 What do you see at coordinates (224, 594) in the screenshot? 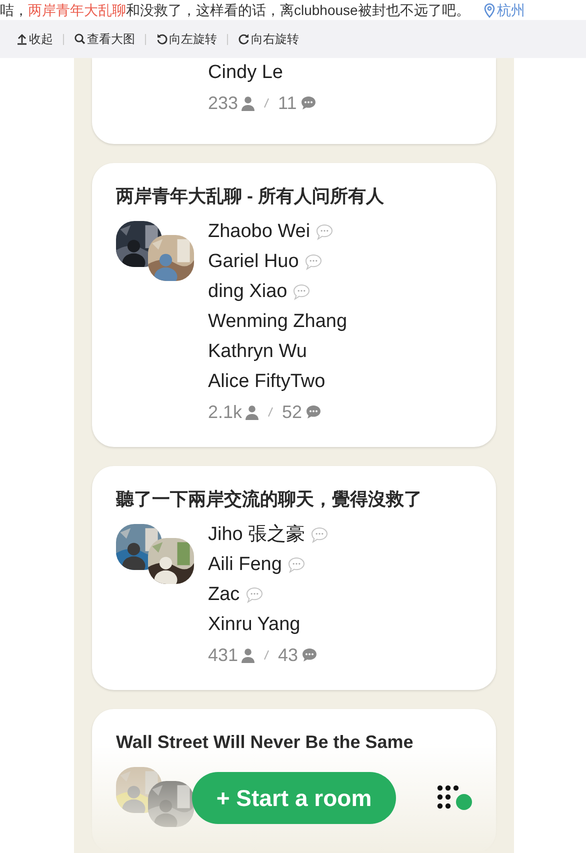
I see `speaker-name: Zac` at bounding box center [224, 594].